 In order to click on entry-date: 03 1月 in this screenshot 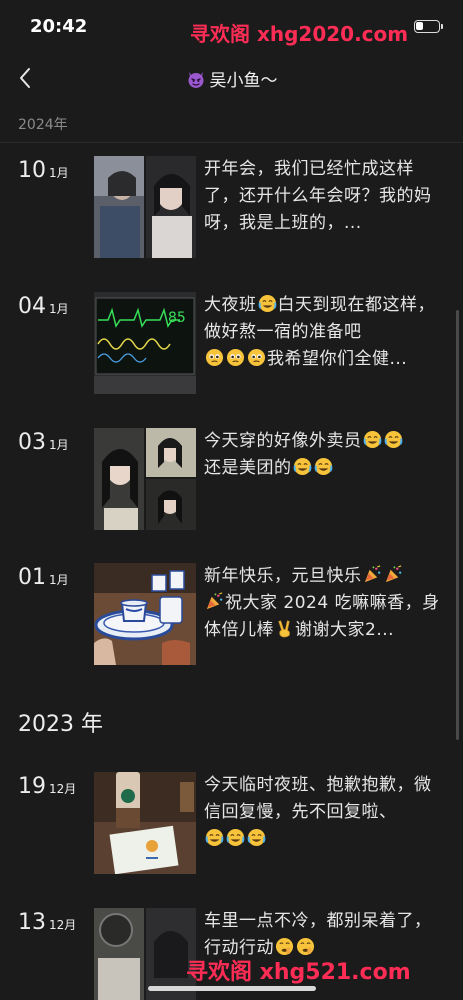, I will do `click(43, 442)`.